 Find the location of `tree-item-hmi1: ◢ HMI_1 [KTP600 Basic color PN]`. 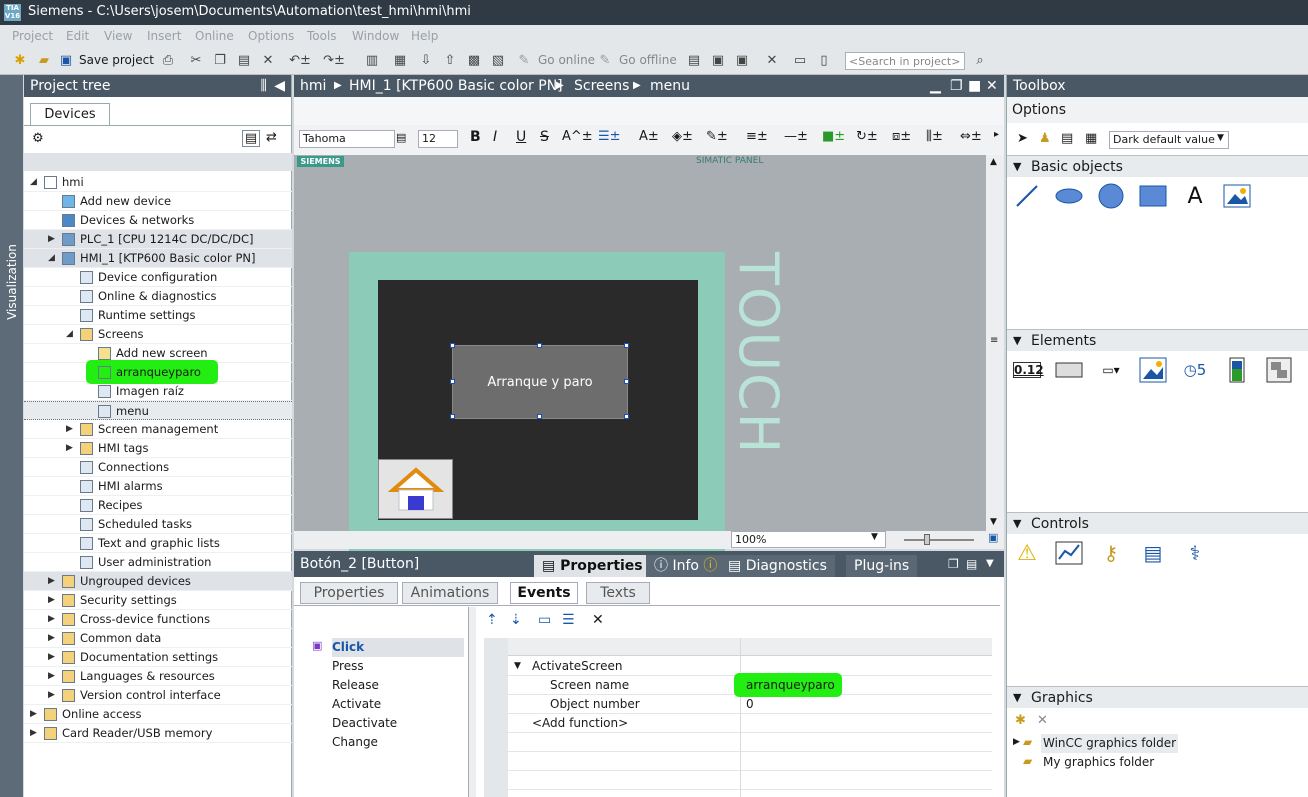

tree-item-hmi1: ◢ HMI_1 [KTP600 Basic color PN] is located at coordinates (158, 258).